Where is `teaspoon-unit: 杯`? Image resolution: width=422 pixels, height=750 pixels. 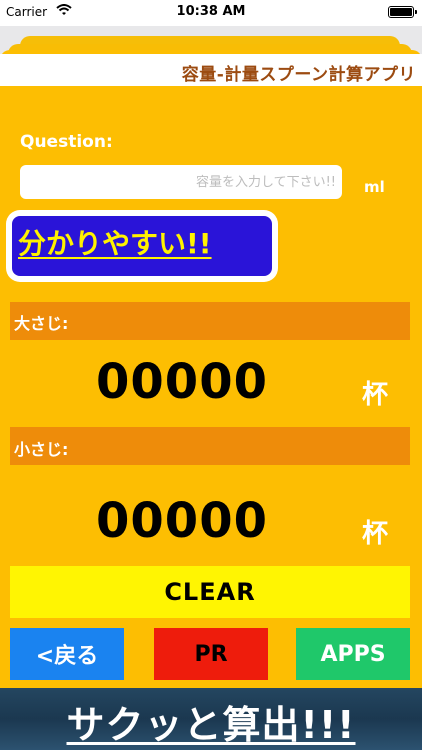 teaspoon-unit: 杯 is located at coordinates (375, 534).